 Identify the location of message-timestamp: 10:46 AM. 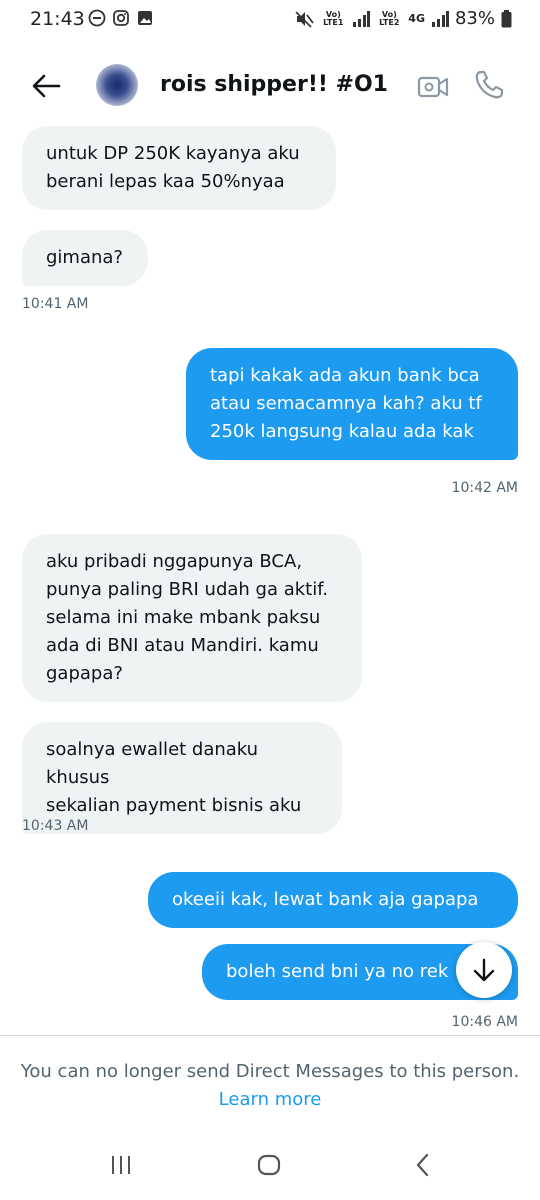
(484, 1022).